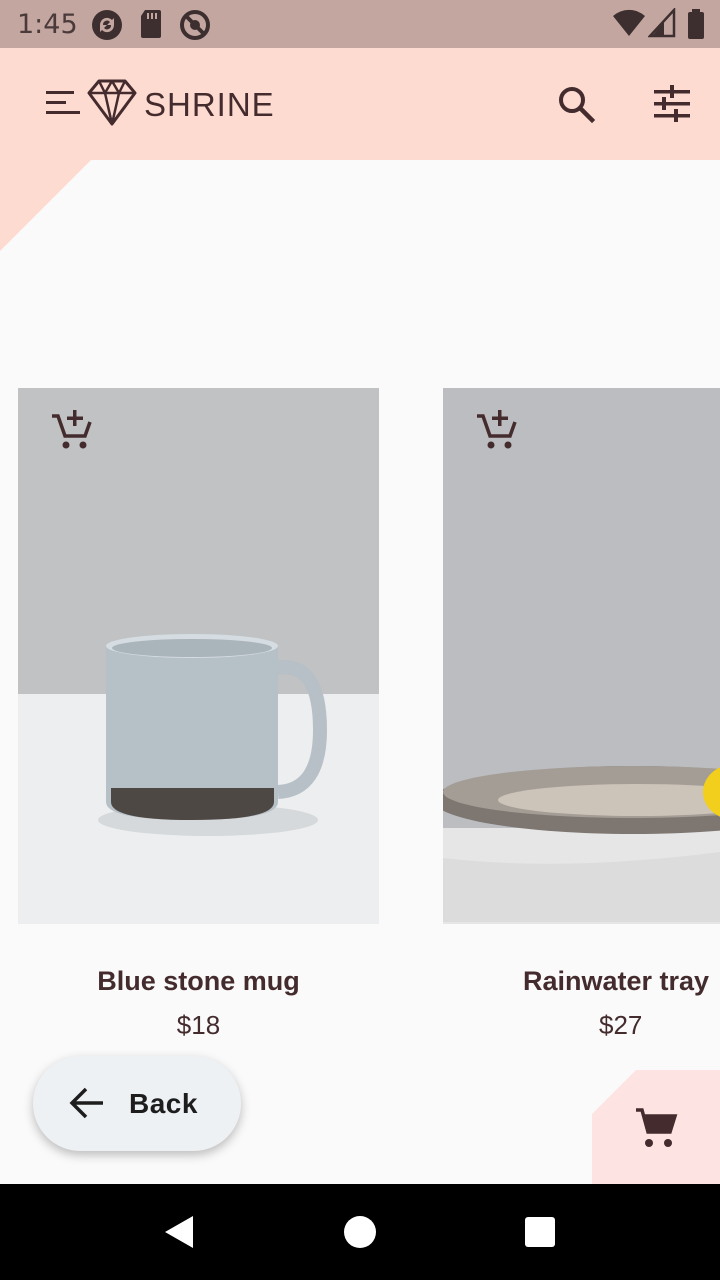  Describe the element at coordinates (616, 981) in the screenshot. I see `product-name: Rainwater tray` at that location.